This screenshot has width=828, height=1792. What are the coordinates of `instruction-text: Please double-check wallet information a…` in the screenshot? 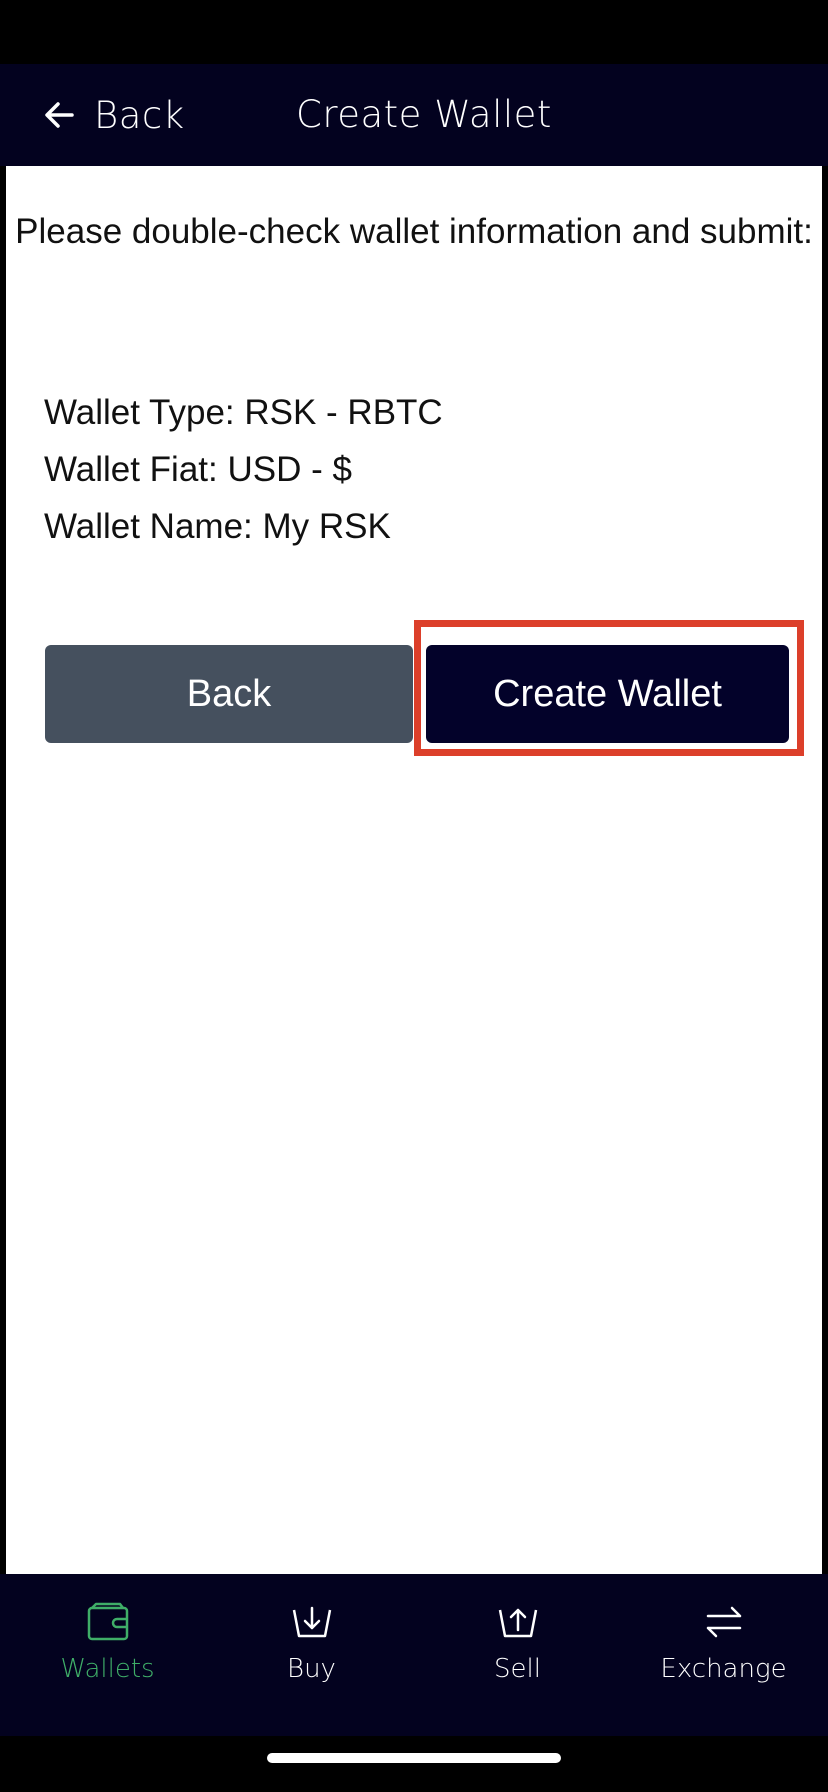 It's located at (414, 231).